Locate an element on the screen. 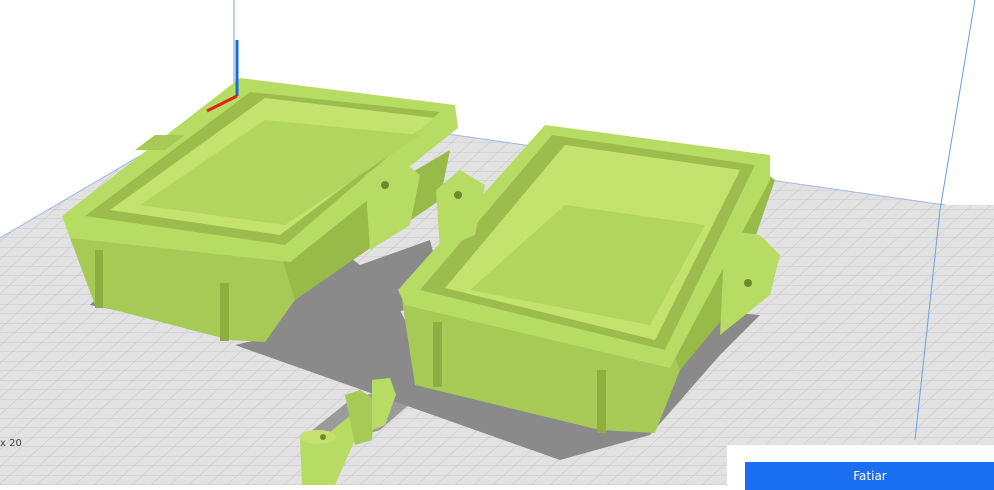 The width and height of the screenshot is (994, 490). slice-button: Fatiar is located at coordinates (869, 476).